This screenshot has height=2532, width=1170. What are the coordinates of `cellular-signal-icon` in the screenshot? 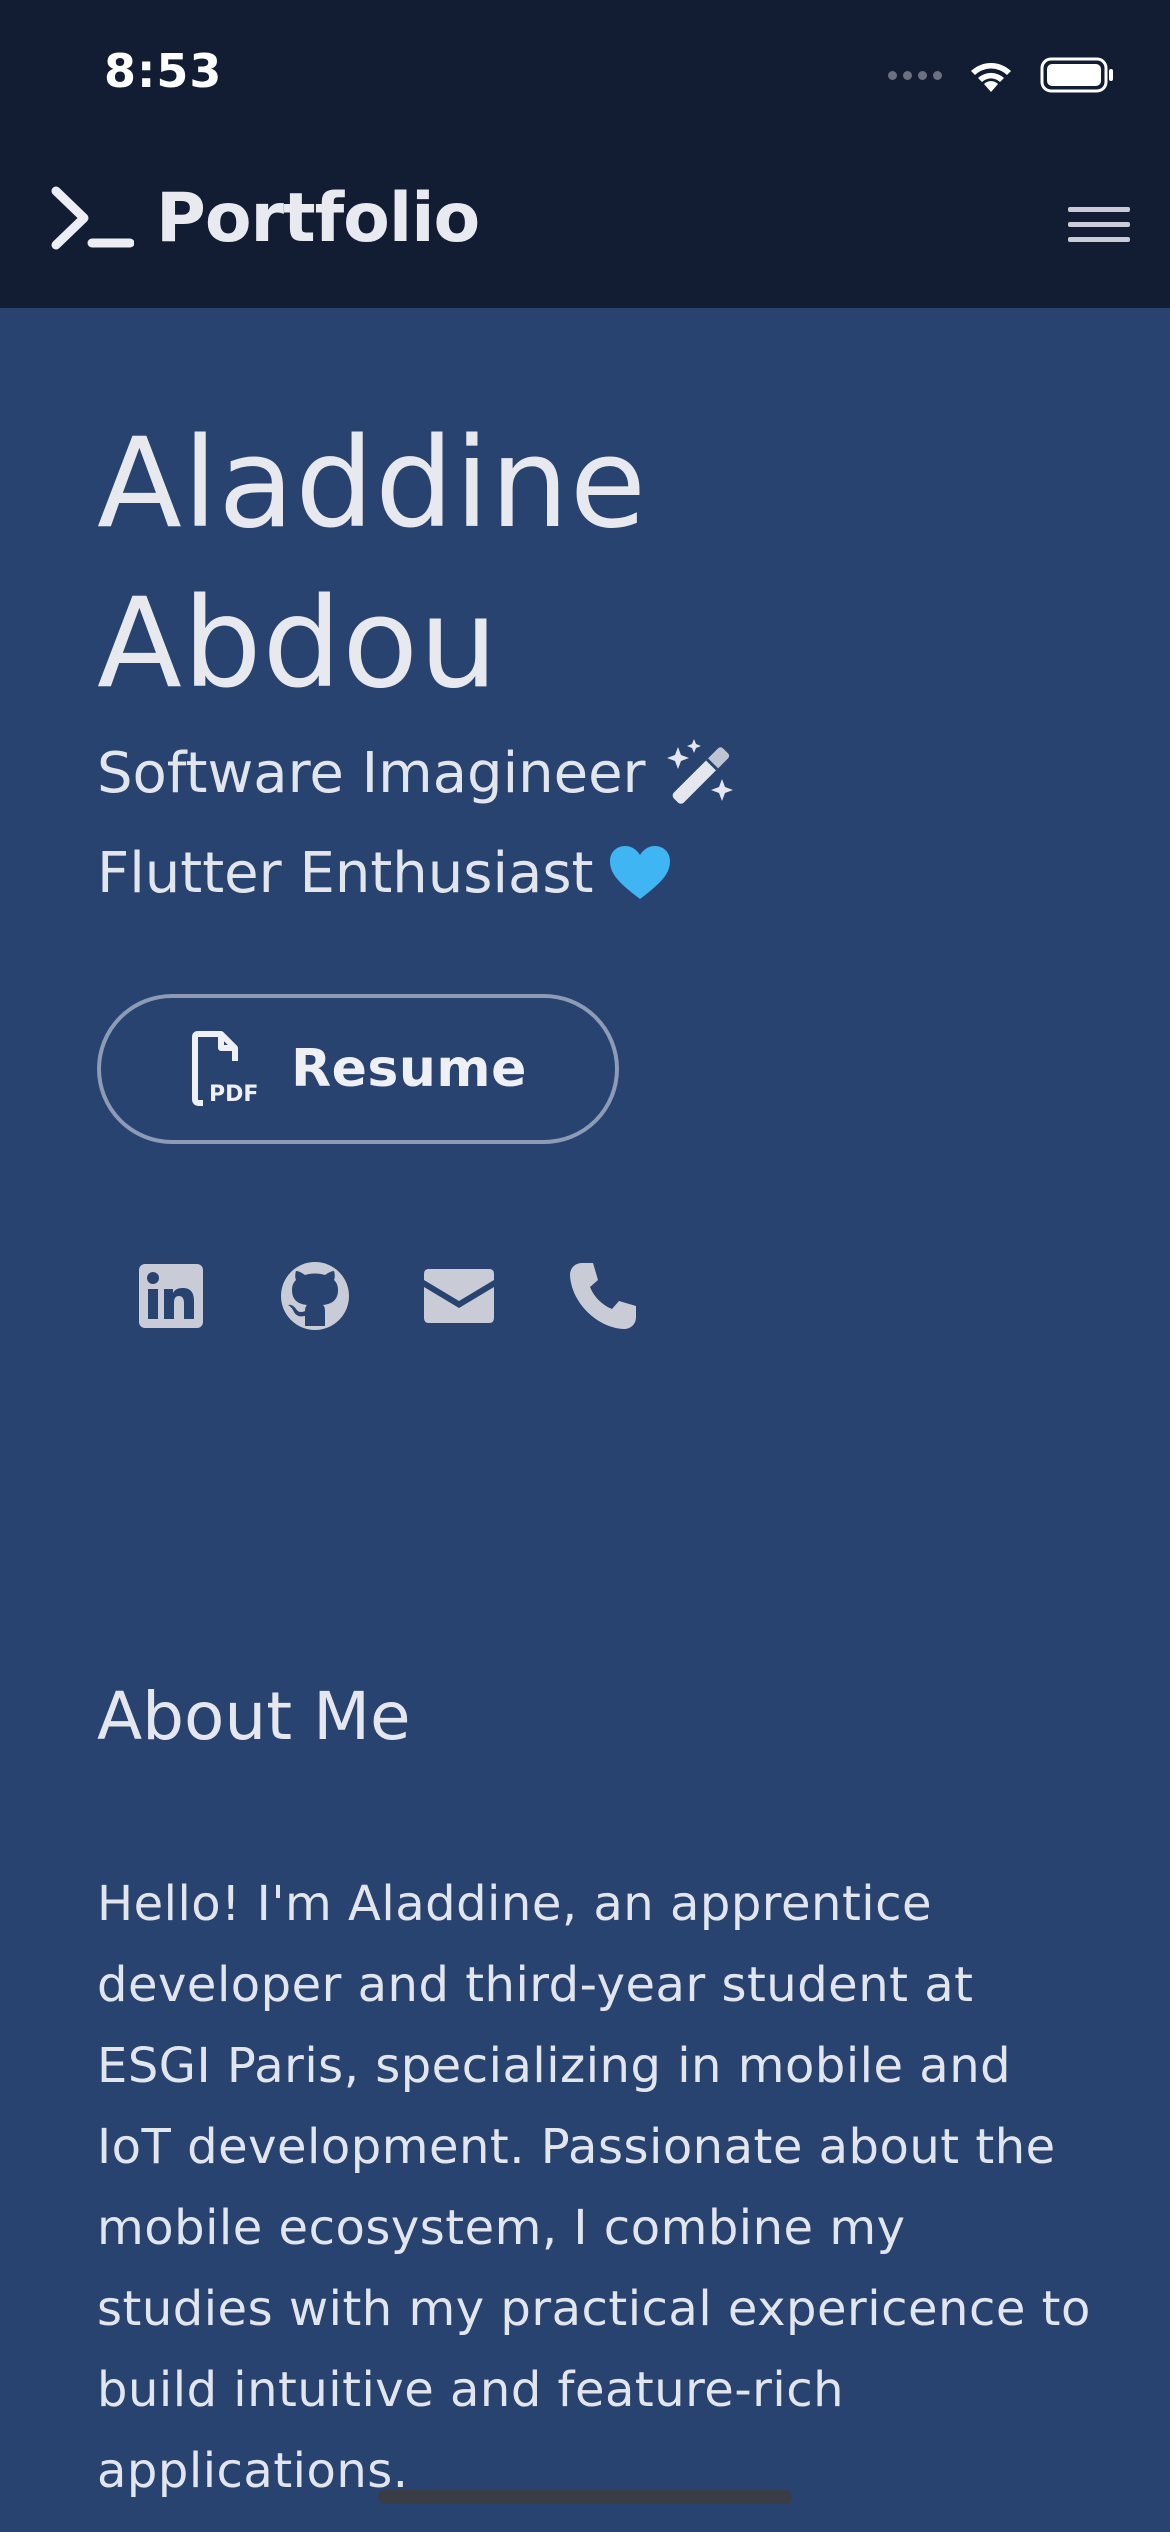 It's located at (915, 75).